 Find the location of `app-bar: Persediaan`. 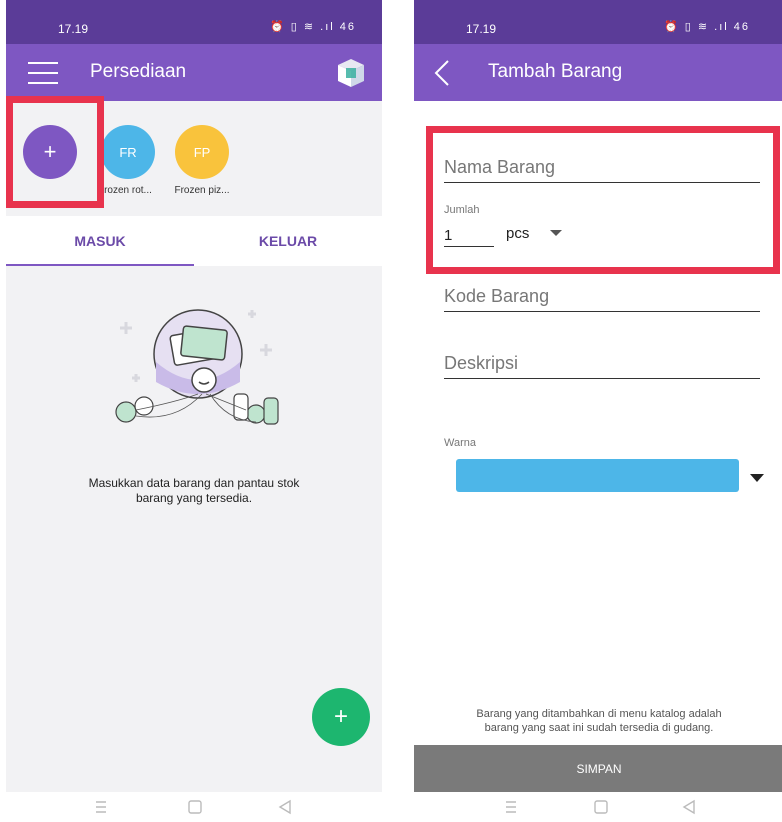

app-bar: Persediaan is located at coordinates (194, 72).